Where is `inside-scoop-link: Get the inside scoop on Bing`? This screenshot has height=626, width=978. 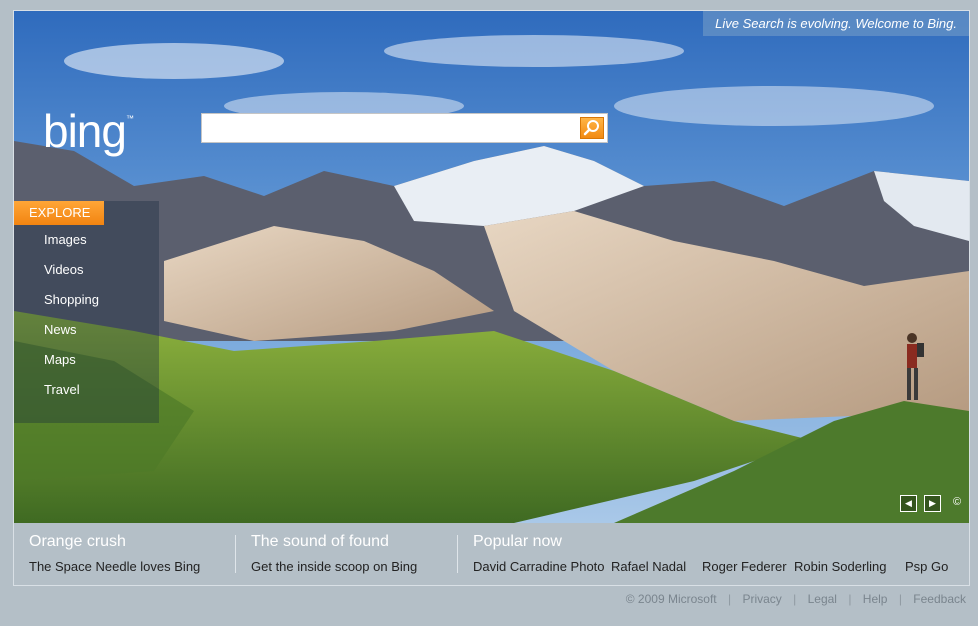 inside-scoop-link: Get the inside scoop on Bing is located at coordinates (334, 566).